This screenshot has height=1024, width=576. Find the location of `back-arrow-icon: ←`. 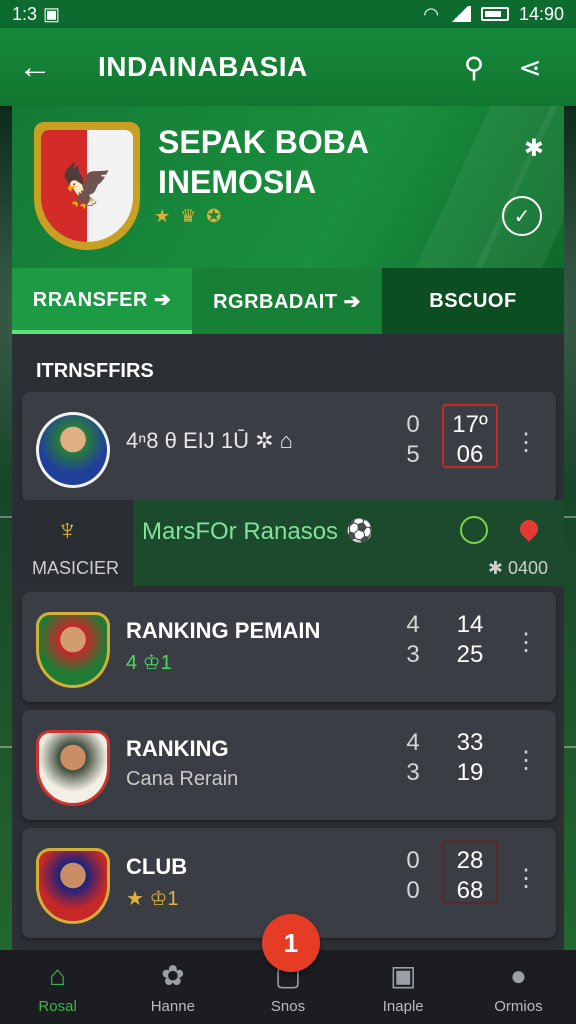

back-arrow-icon: ← is located at coordinates (43, 67).